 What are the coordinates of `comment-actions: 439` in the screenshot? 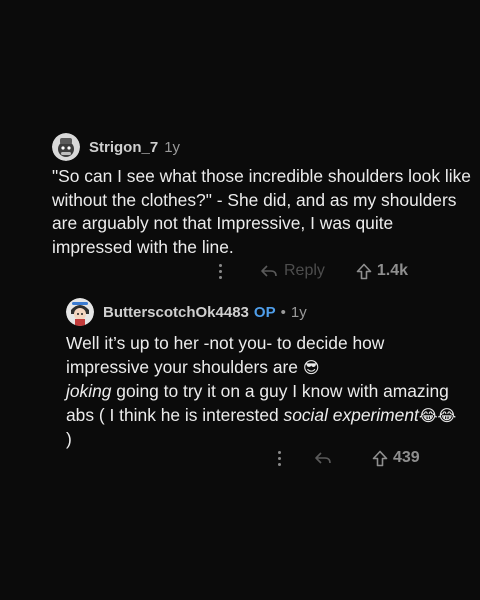 It's located at (346, 458).